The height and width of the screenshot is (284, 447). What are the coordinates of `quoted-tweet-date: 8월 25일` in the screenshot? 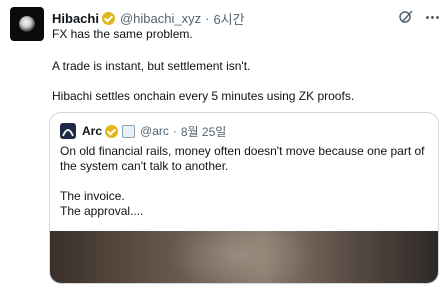 It's located at (203, 131).